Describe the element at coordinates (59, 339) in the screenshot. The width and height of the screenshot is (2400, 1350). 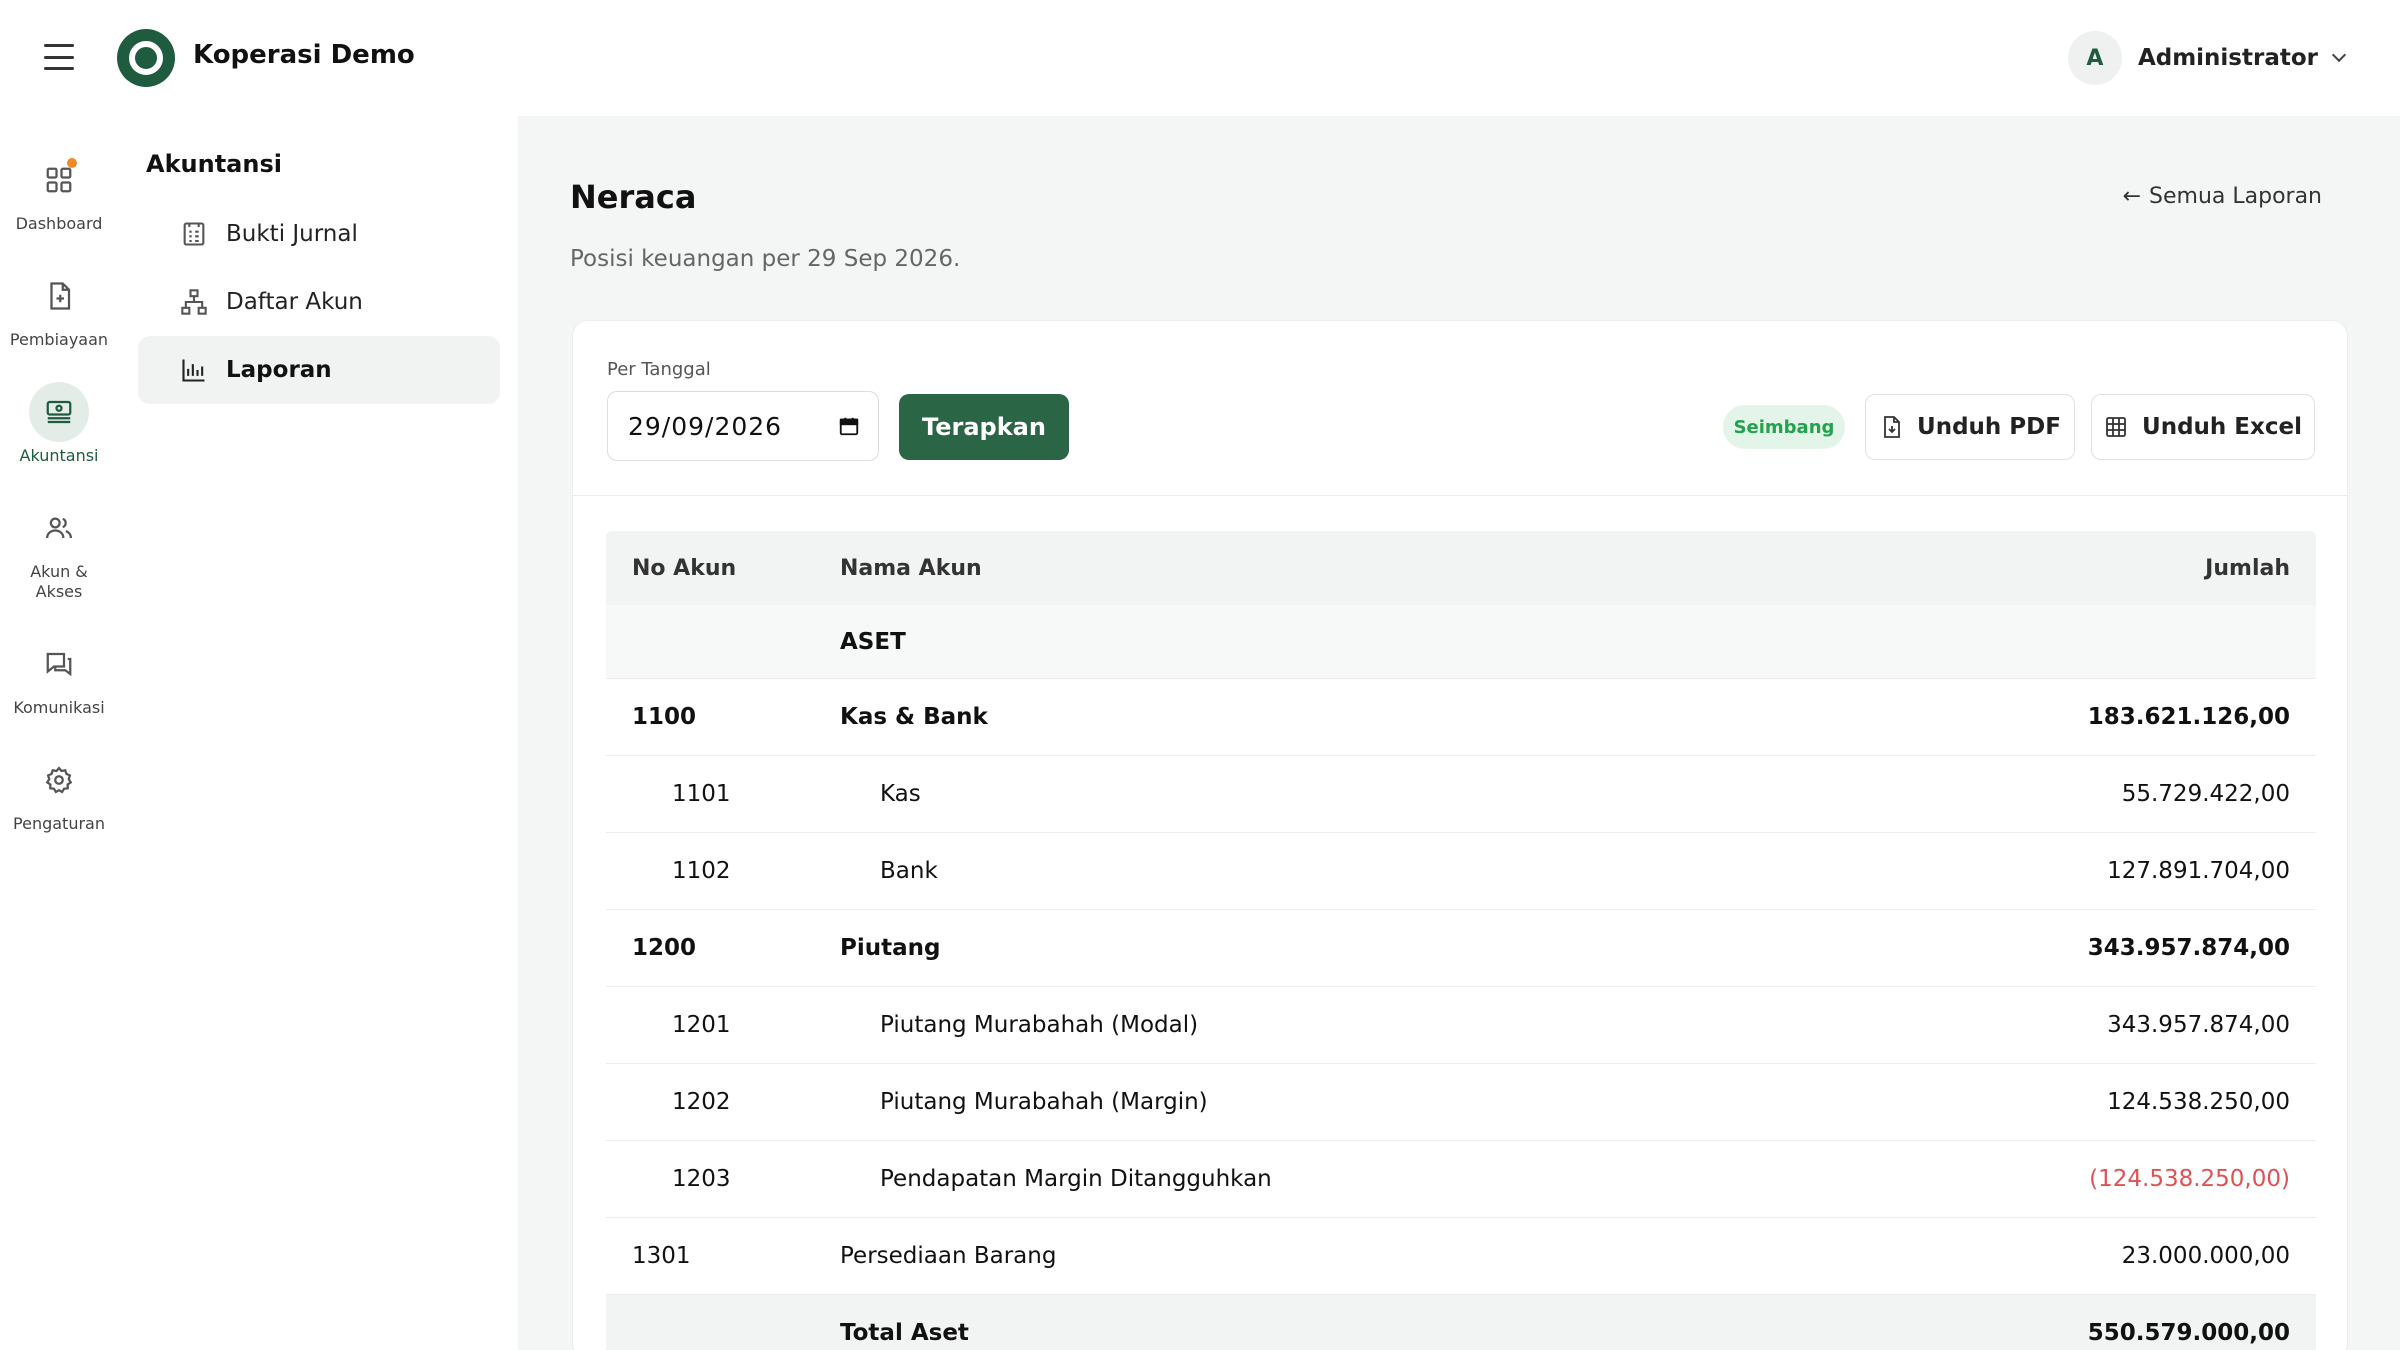
I see `rail-label: Pembiayaan` at that location.